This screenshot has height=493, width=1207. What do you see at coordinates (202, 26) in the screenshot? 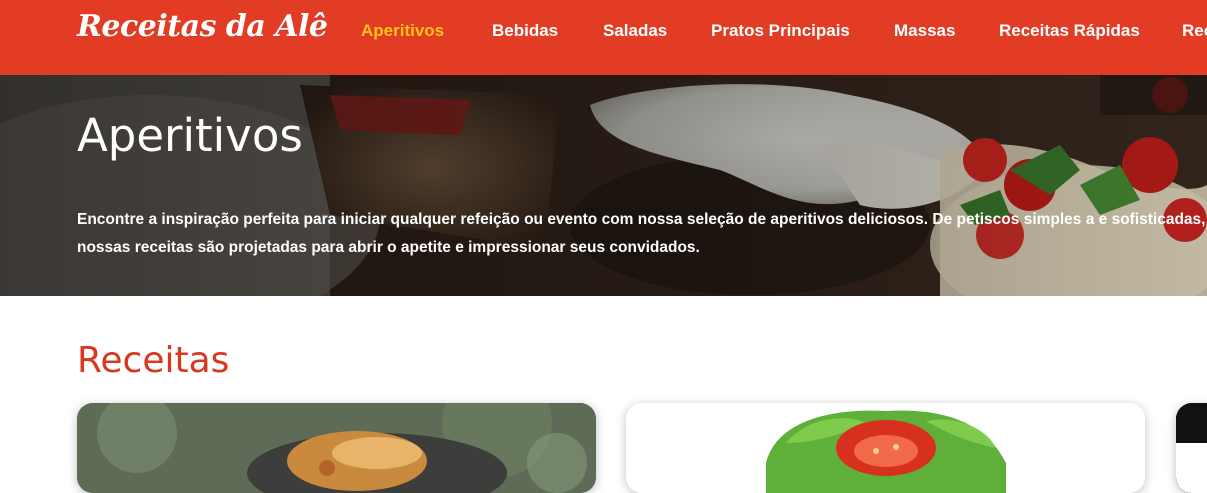
I see `brand-logo: Receitas da Alê` at bounding box center [202, 26].